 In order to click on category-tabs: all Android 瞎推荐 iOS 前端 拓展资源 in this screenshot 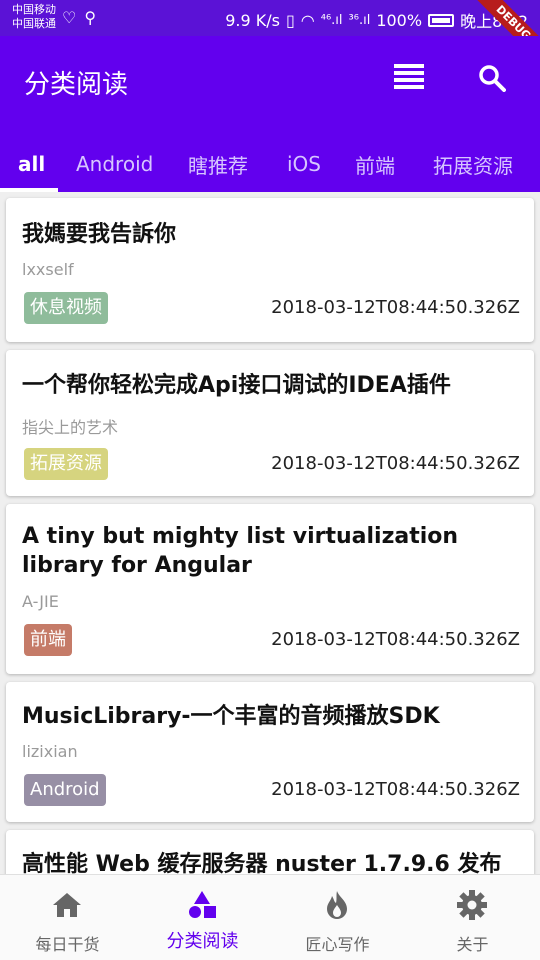, I will do `click(270, 164)`.